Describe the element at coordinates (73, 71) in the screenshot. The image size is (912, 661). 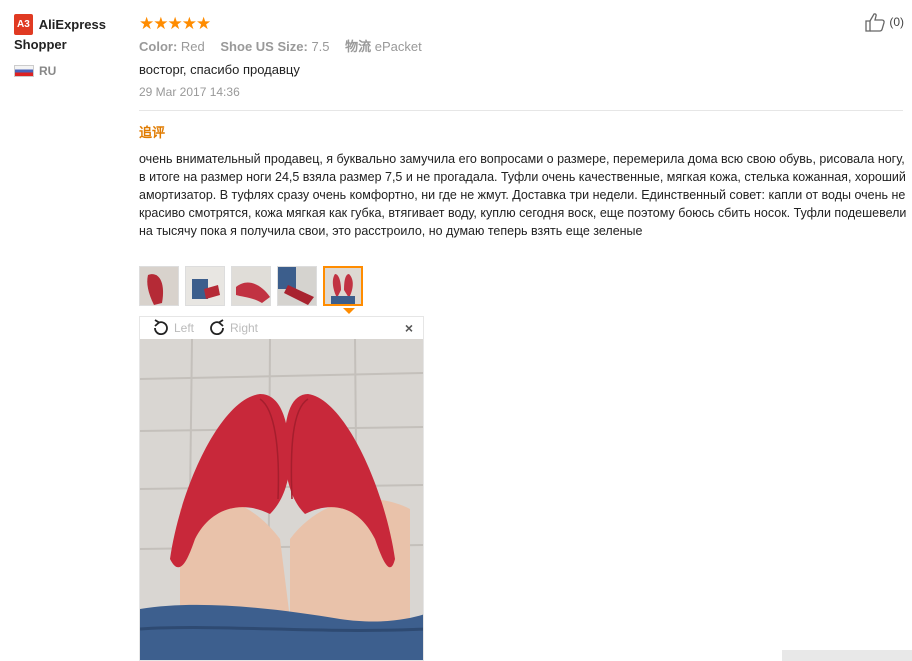
I see `reviewer-country: RU` at that location.